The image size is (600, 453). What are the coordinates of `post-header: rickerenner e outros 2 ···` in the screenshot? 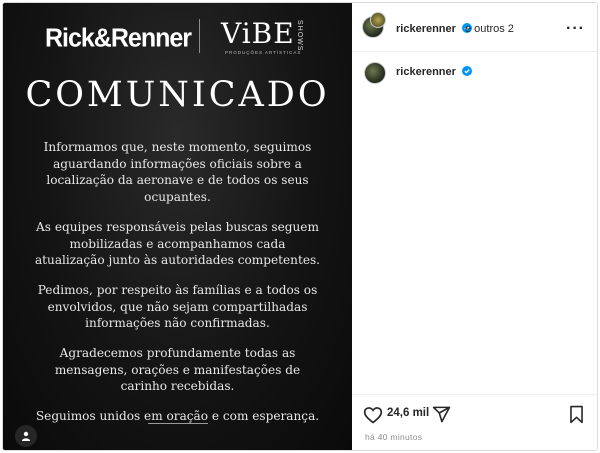 It's located at (474, 27).